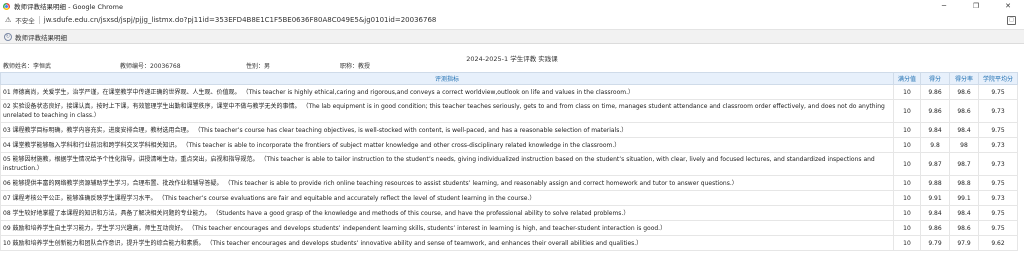 Image resolution: width=1024 pixels, height=256 pixels. What do you see at coordinates (512, 65) in the screenshot?
I see `teacher-info: 教师姓名：李恒武 教师编号：20036768 性别：男 职称：教授` at bounding box center [512, 65].